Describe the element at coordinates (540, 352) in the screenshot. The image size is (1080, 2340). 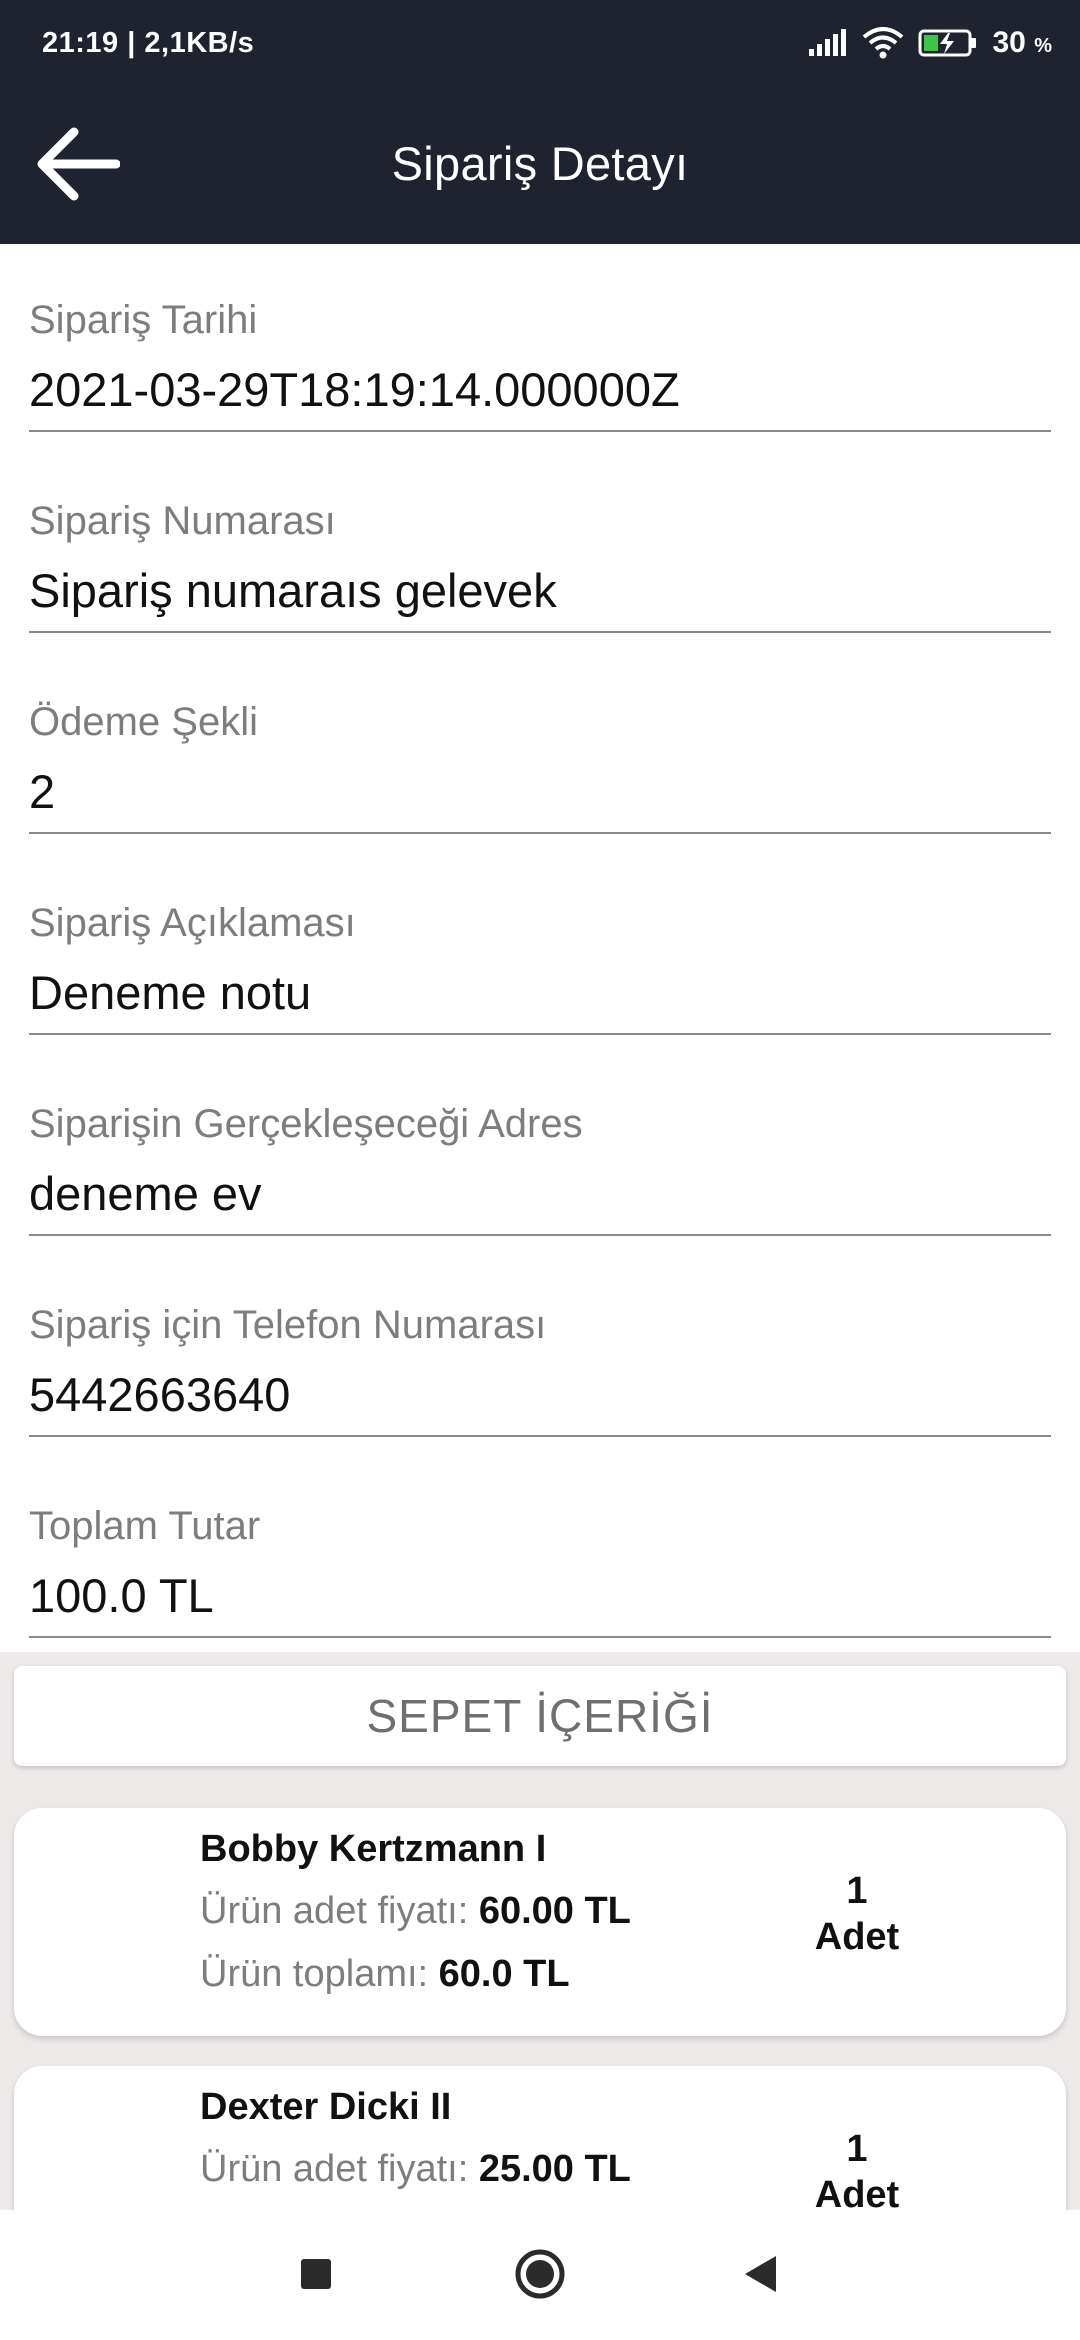
I see `field-order-date: Sipariş Tarihi` at that location.